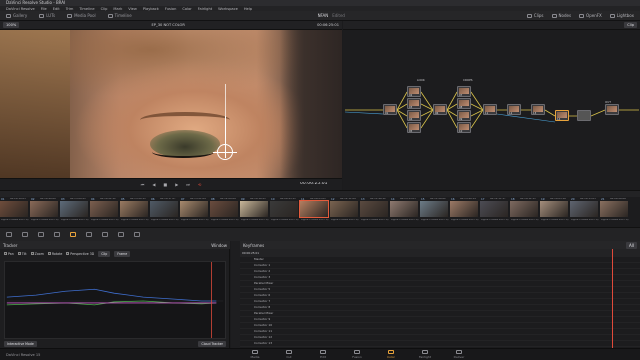  I want to click on node: 04, so click(414, 115).